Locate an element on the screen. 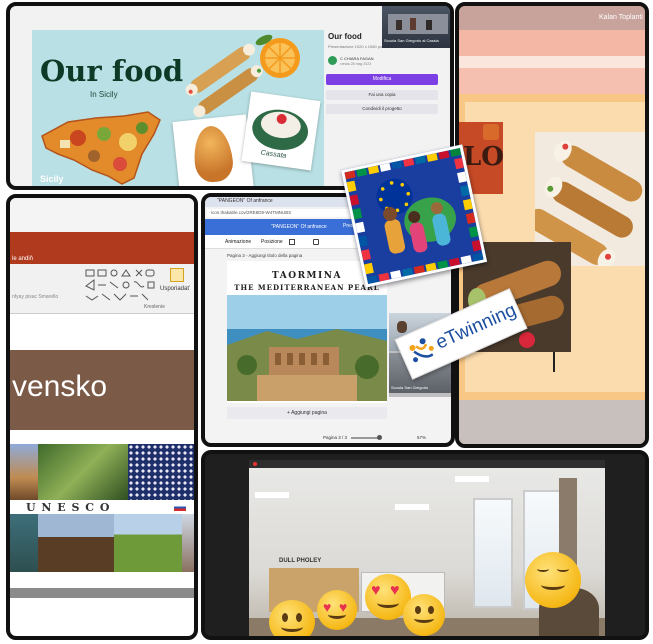 This screenshot has width=653, height=644. font-hint: nfyay pisac Smarello is located at coordinates (35, 297).